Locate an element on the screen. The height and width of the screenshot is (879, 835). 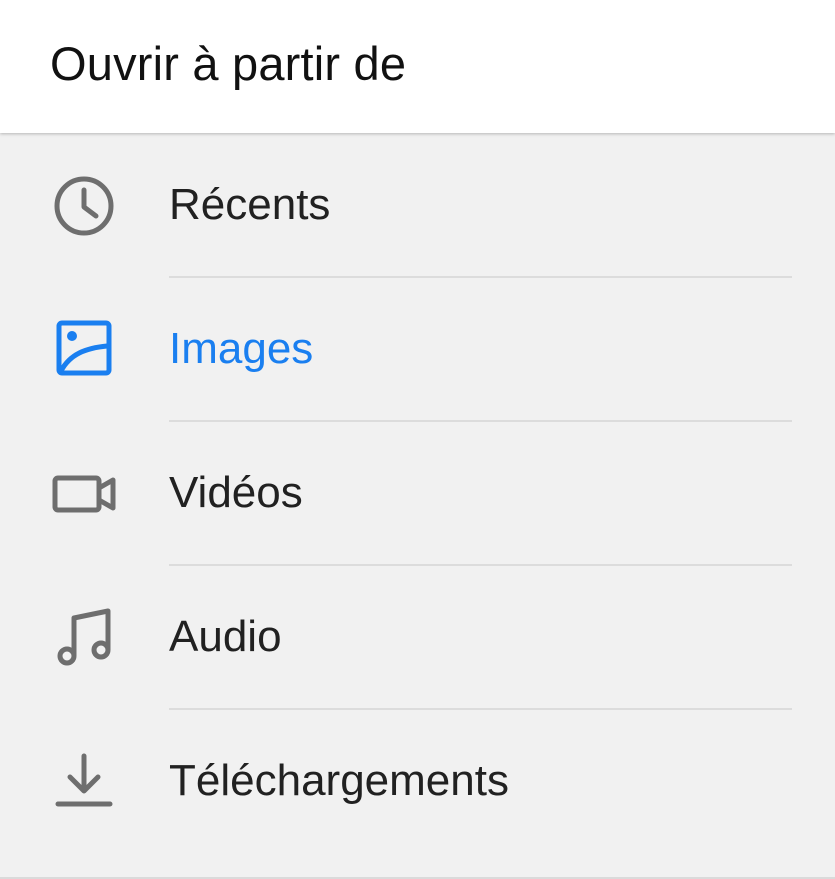
list-item-label: Récents is located at coordinates (250, 204).